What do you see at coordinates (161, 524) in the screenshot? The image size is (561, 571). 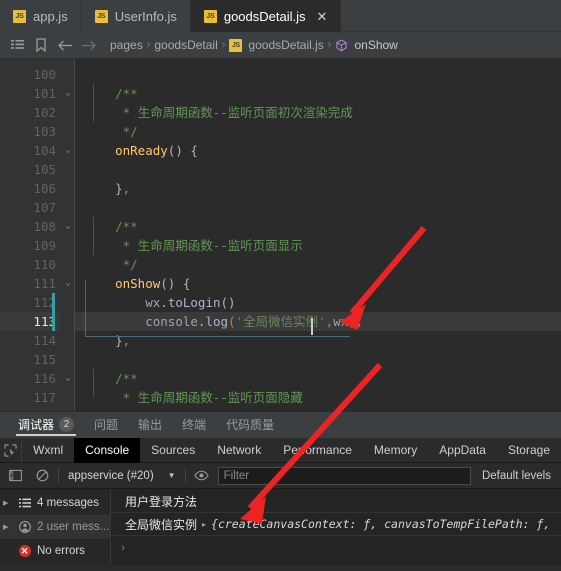 I see `console-message-text: 全局微信实例` at bounding box center [161, 524].